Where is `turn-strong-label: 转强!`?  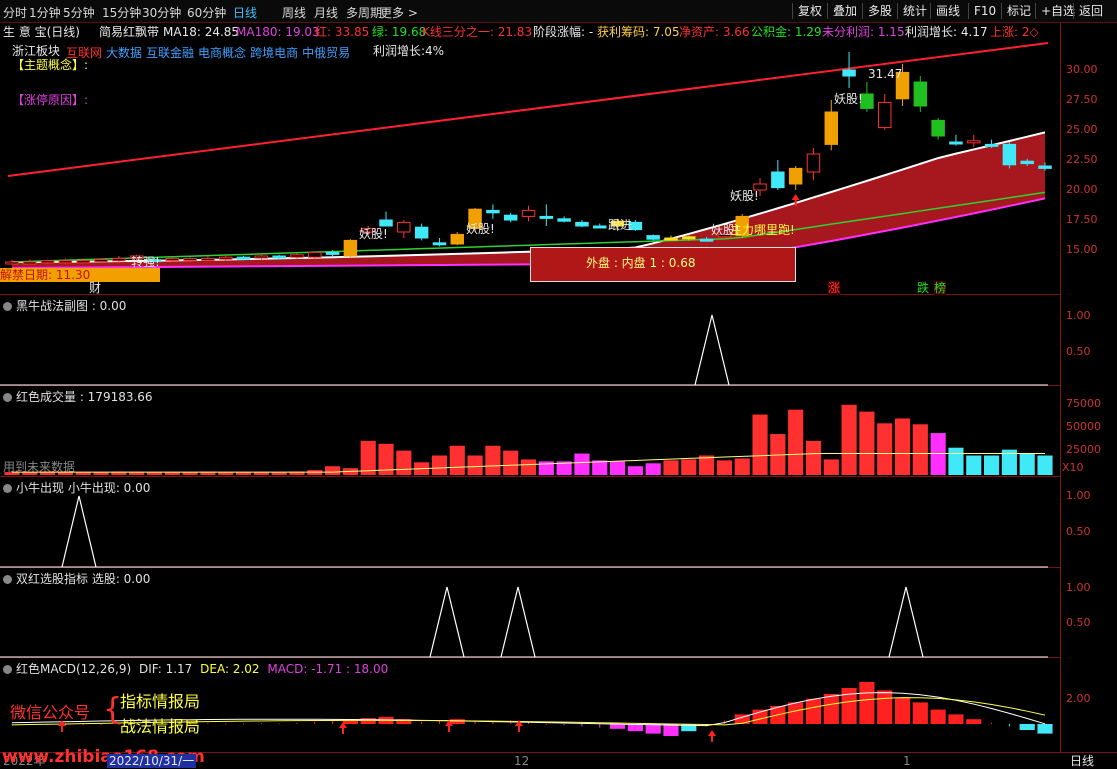
turn-strong-label: 转强! is located at coordinates (145, 262).